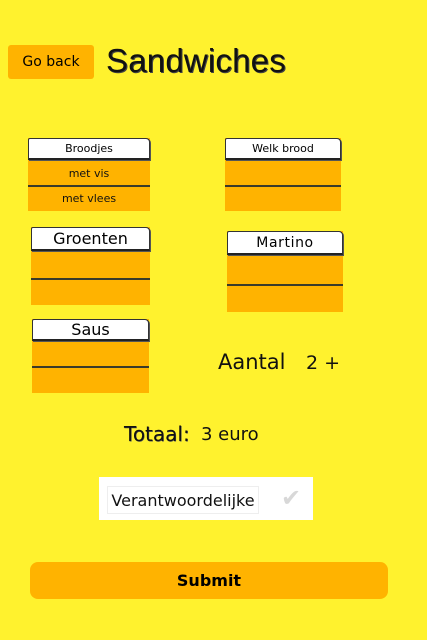  Describe the element at coordinates (183, 500) in the screenshot. I see `verantwoordelijke-label: Verantwoordelijke` at that location.